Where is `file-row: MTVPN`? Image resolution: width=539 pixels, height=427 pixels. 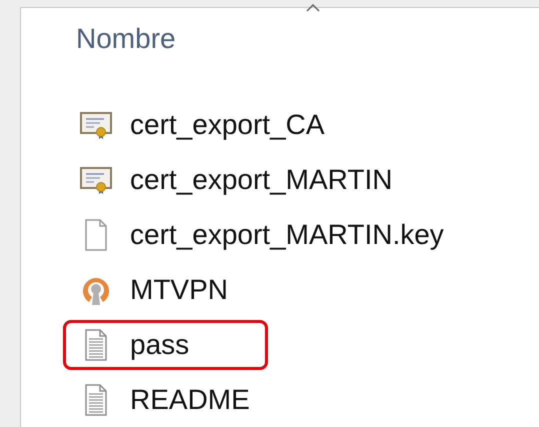 file-row: MTVPN is located at coordinates (165, 290).